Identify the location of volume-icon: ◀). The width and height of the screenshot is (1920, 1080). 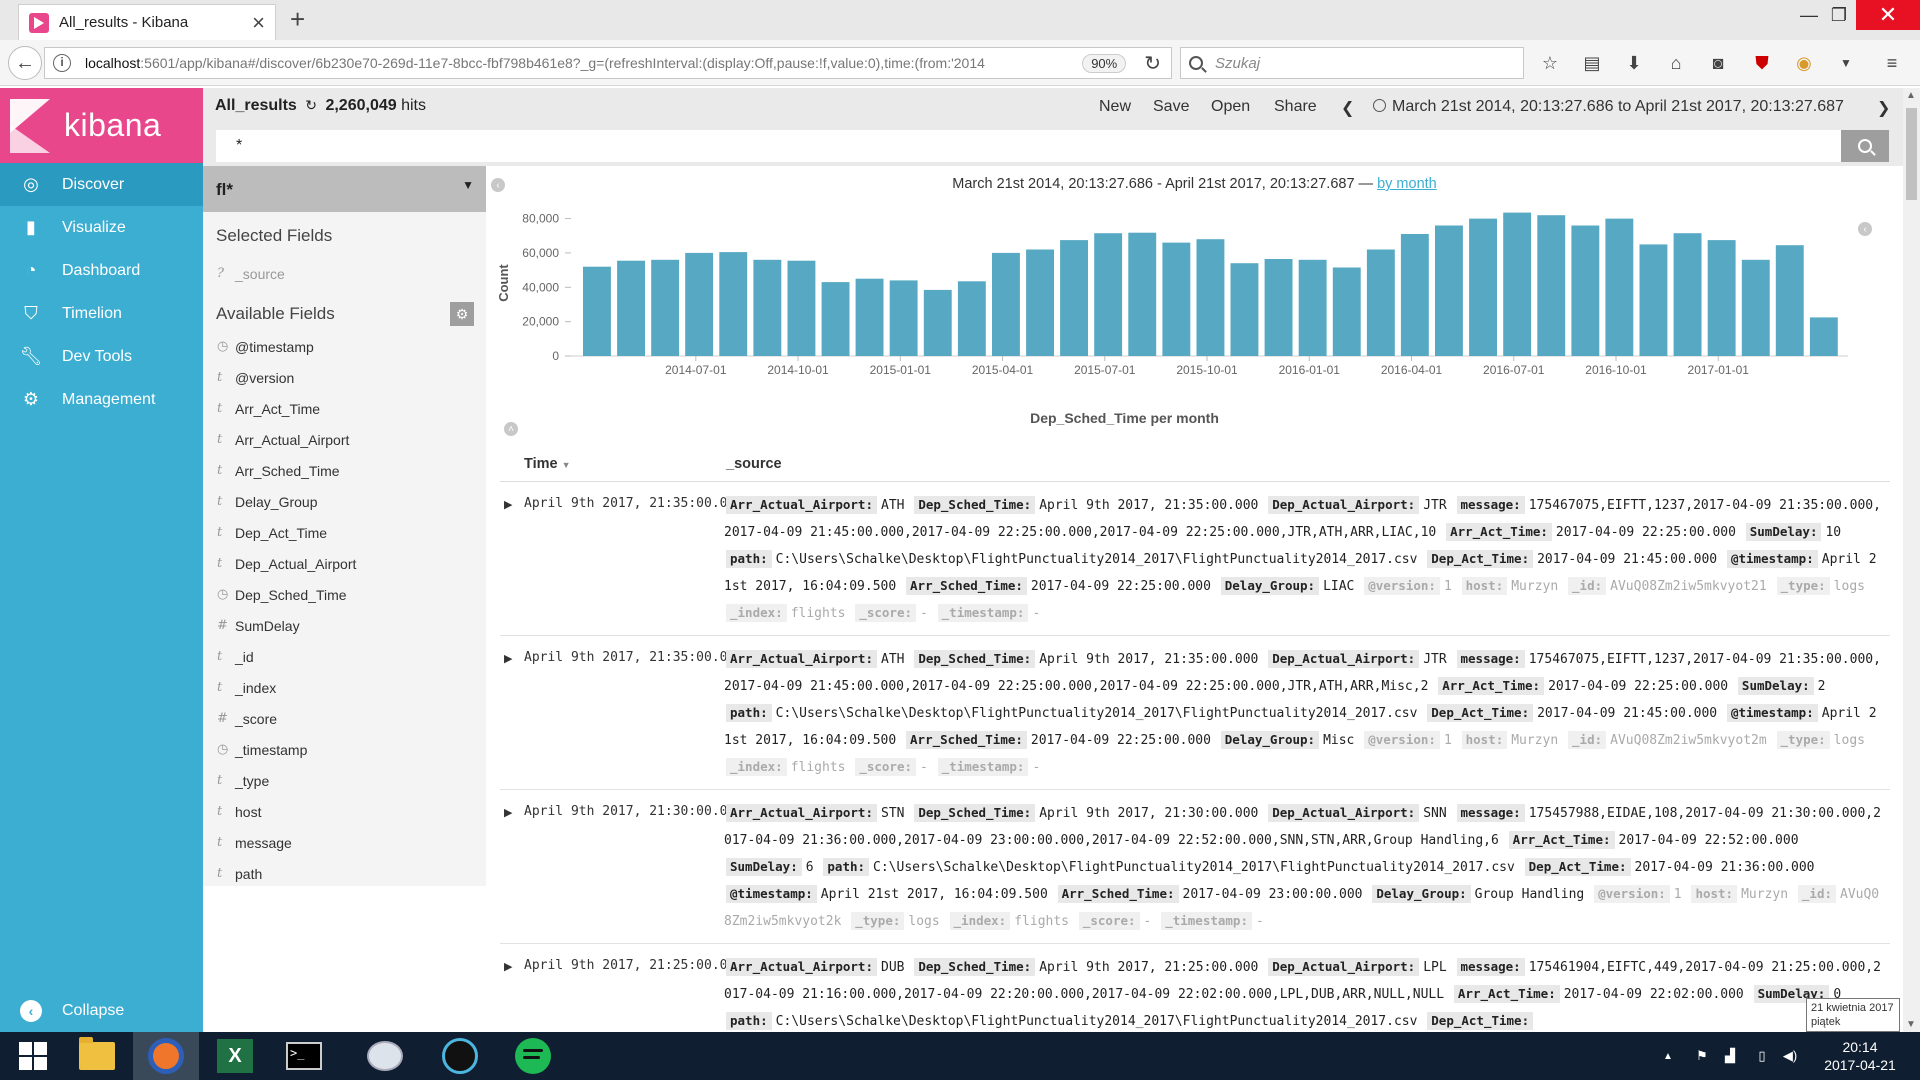
(1790, 1056).